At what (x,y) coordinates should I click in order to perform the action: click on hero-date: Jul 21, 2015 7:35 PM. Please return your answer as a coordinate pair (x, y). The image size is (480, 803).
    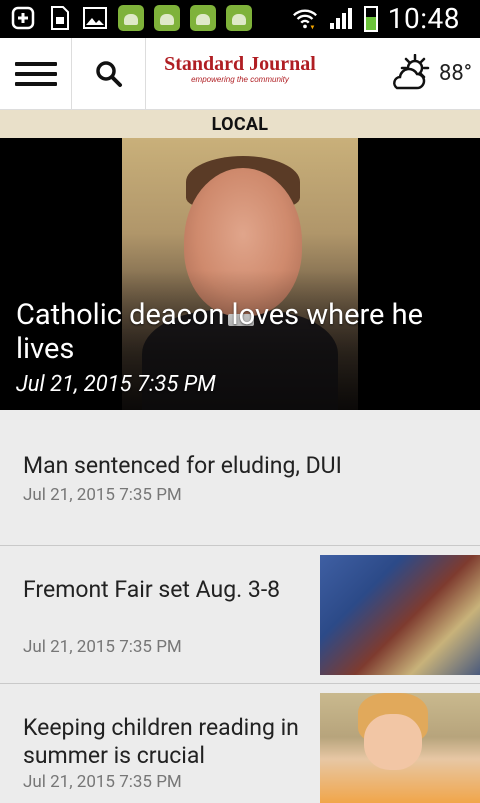
    Looking at the image, I should click on (116, 384).